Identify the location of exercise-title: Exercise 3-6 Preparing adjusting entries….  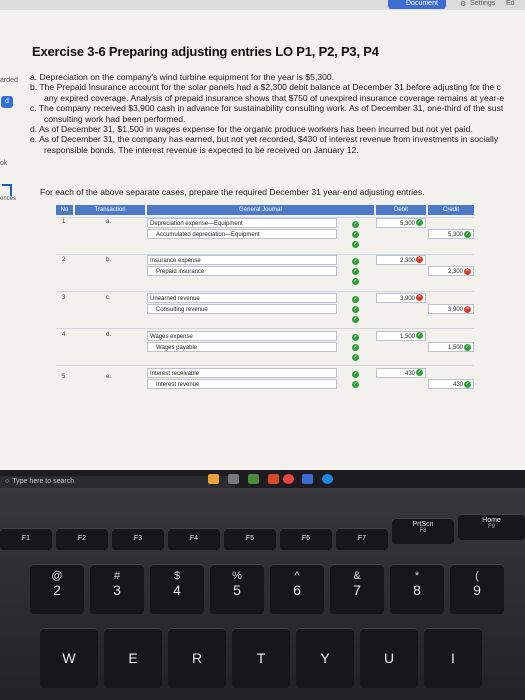
(205, 51).